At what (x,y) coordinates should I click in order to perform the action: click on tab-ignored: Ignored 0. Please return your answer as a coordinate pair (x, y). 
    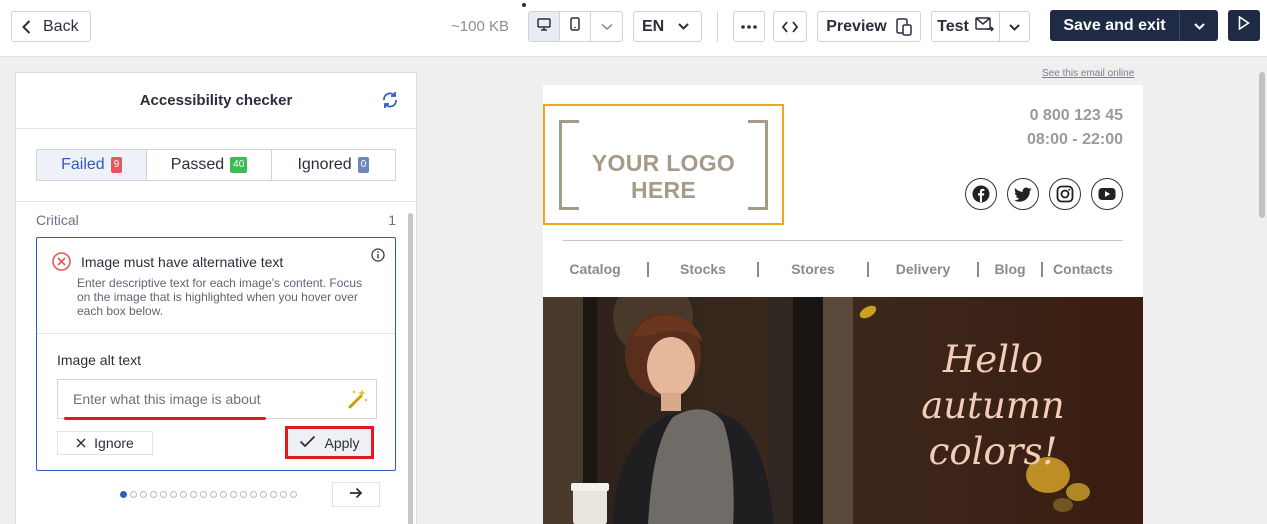
    Looking at the image, I should click on (333, 165).